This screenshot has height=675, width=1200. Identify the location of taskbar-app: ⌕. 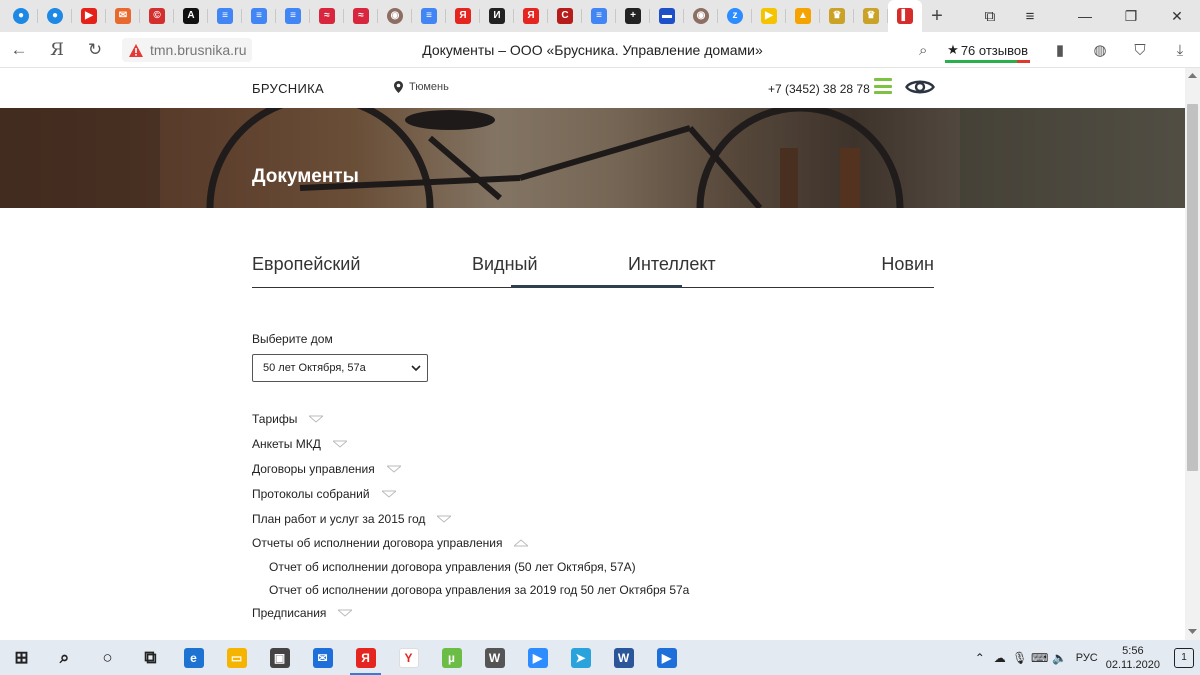
(64, 657).